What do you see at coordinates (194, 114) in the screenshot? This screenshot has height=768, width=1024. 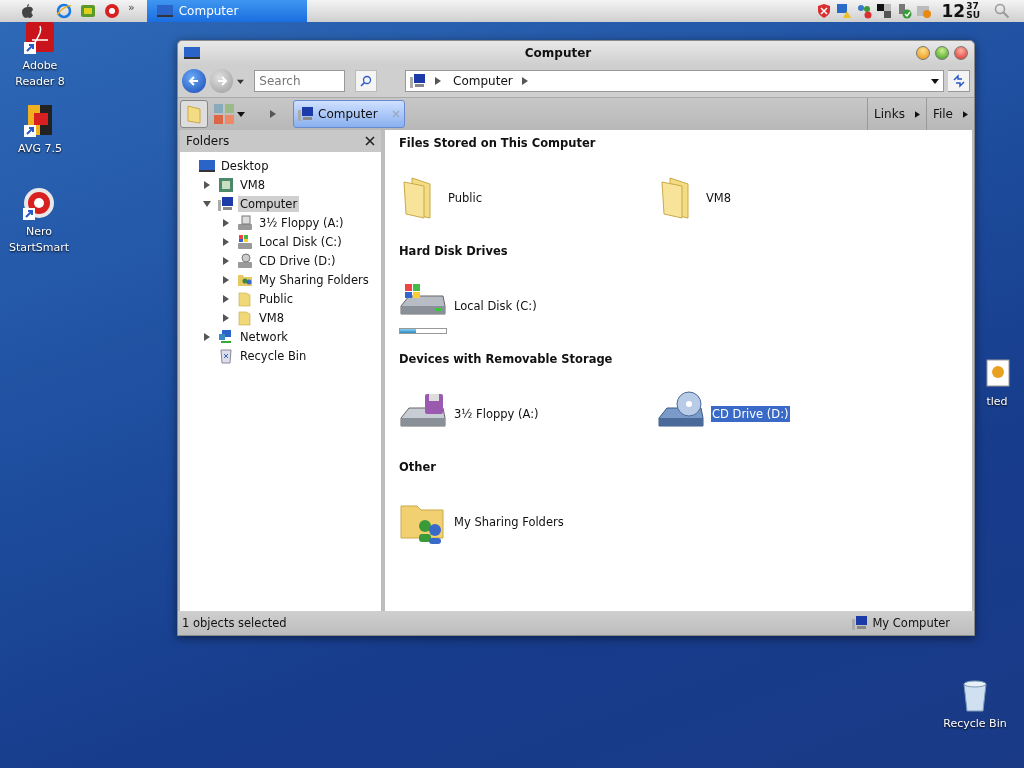 I see `folders-button` at bounding box center [194, 114].